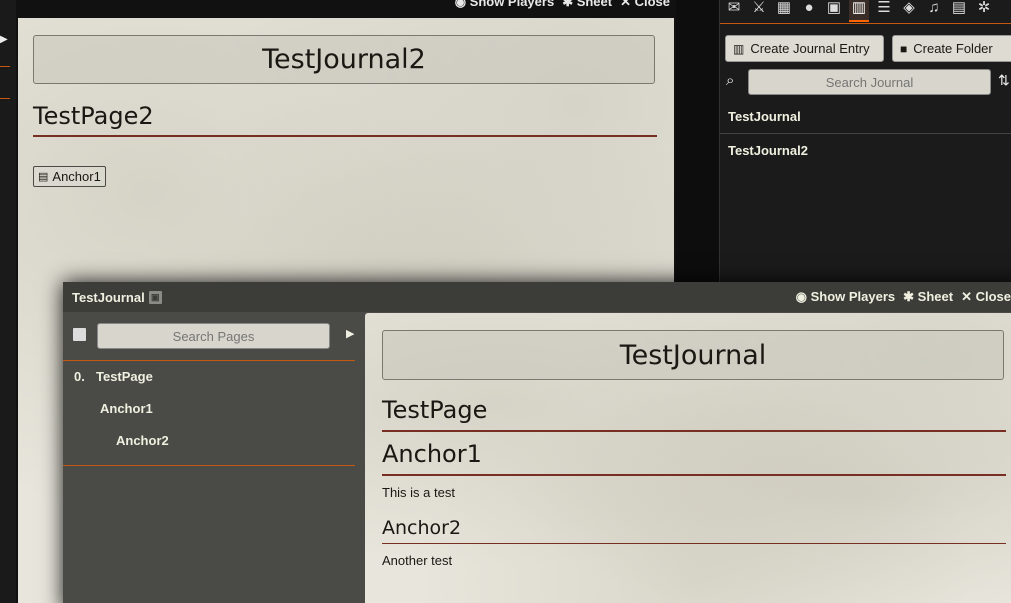 The height and width of the screenshot is (603, 1011). I want to click on create-journal-entry-label: Create Journal Entry, so click(810, 48).